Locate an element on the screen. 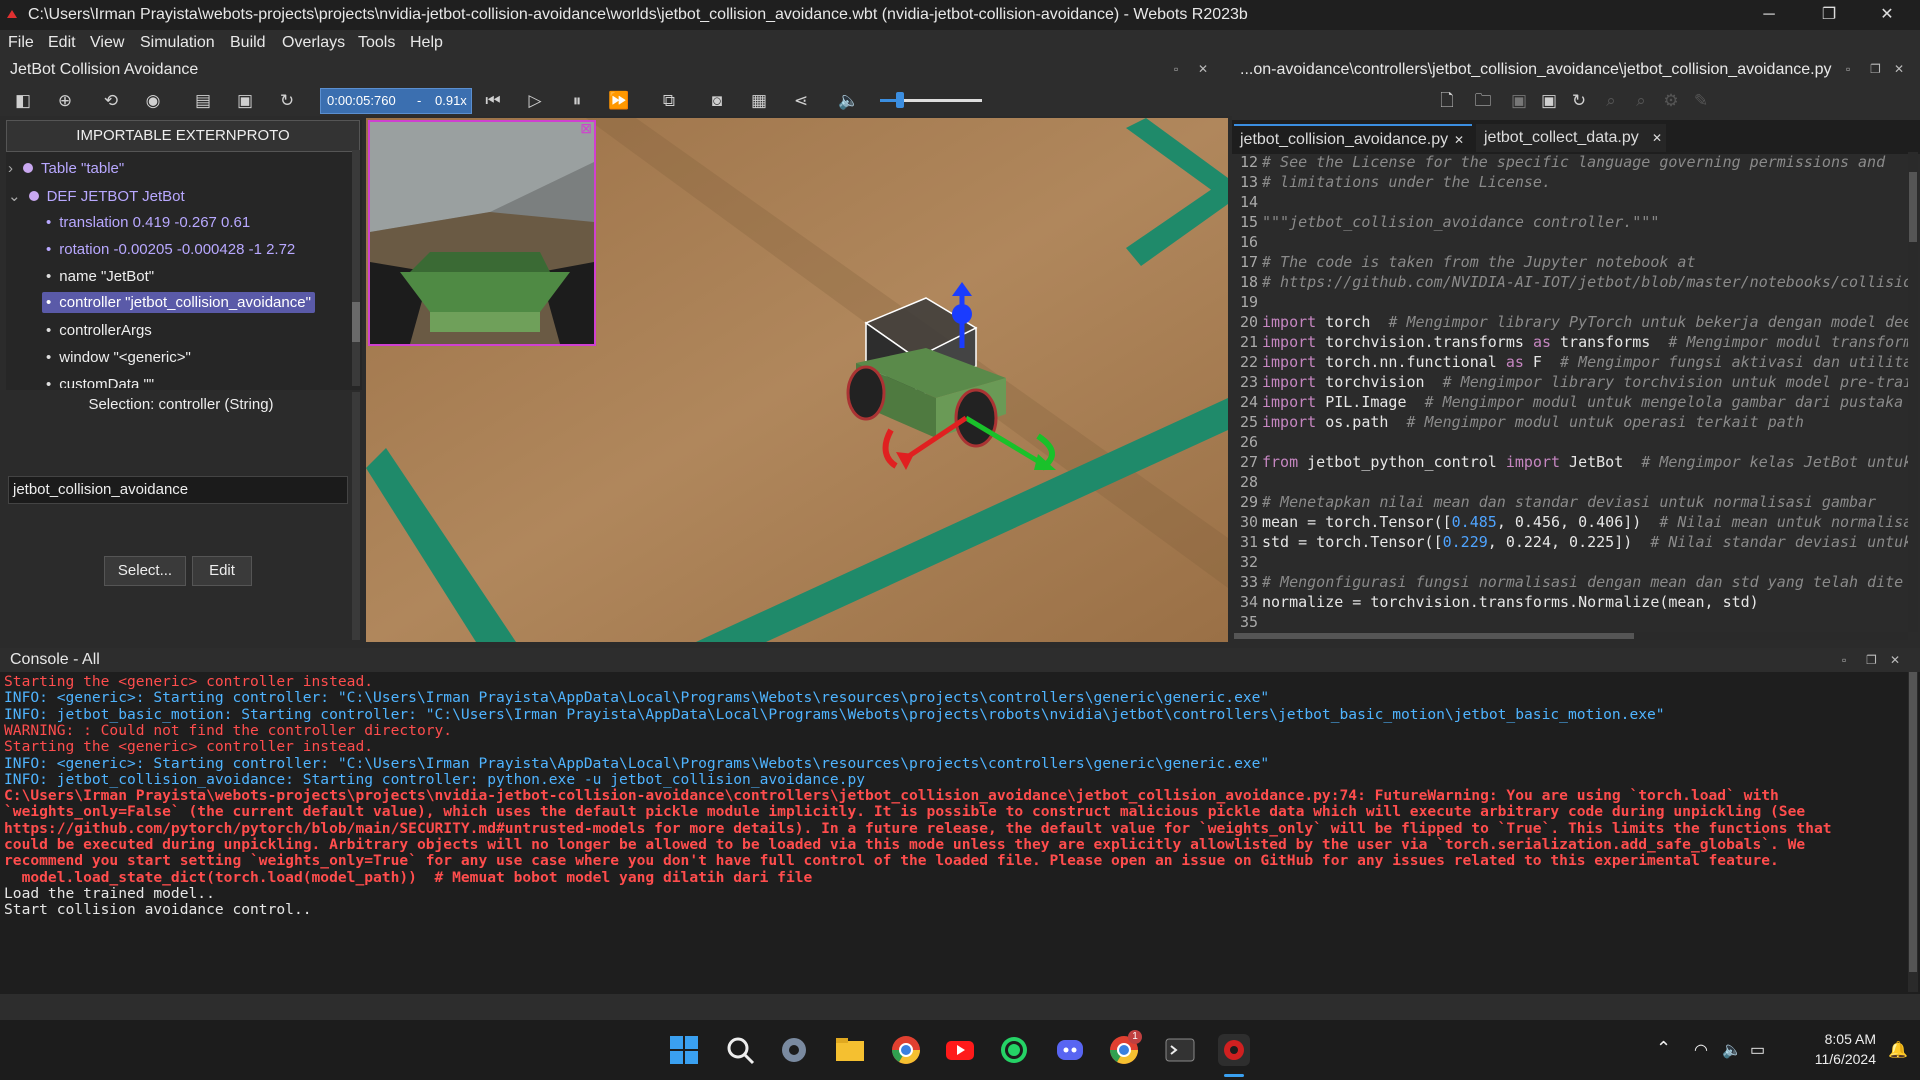  notification-bell-icon: 🔔 is located at coordinates (1898, 1050).